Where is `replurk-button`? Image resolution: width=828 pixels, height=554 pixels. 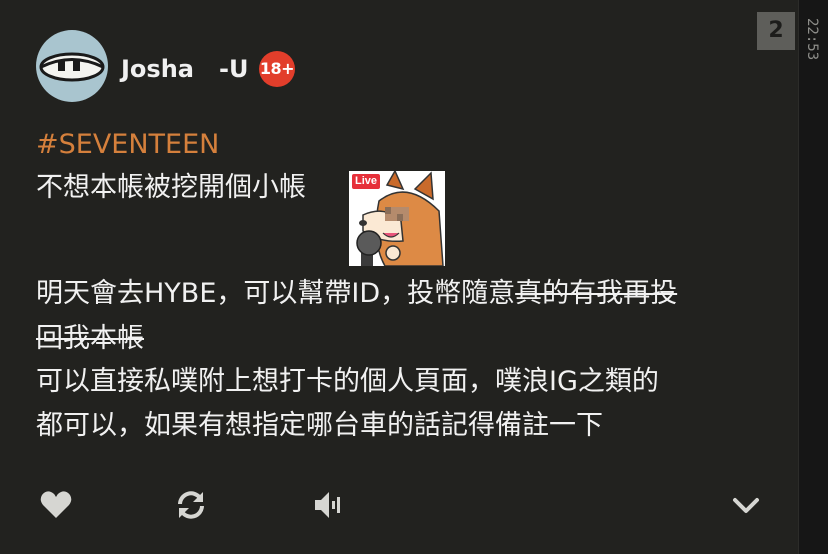
replurk-button is located at coordinates (191, 505).